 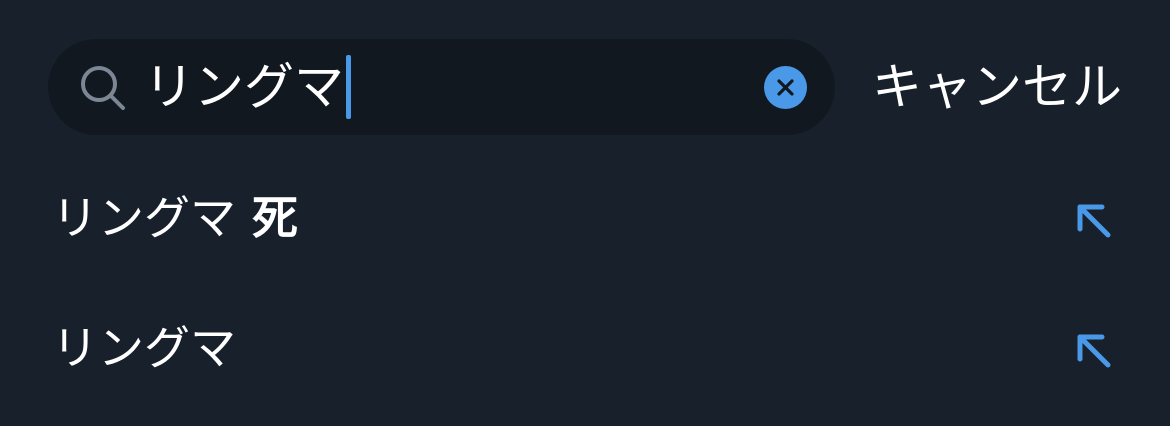 I want to click on suggestion-label: リングマ, so click(x=144, y=348).